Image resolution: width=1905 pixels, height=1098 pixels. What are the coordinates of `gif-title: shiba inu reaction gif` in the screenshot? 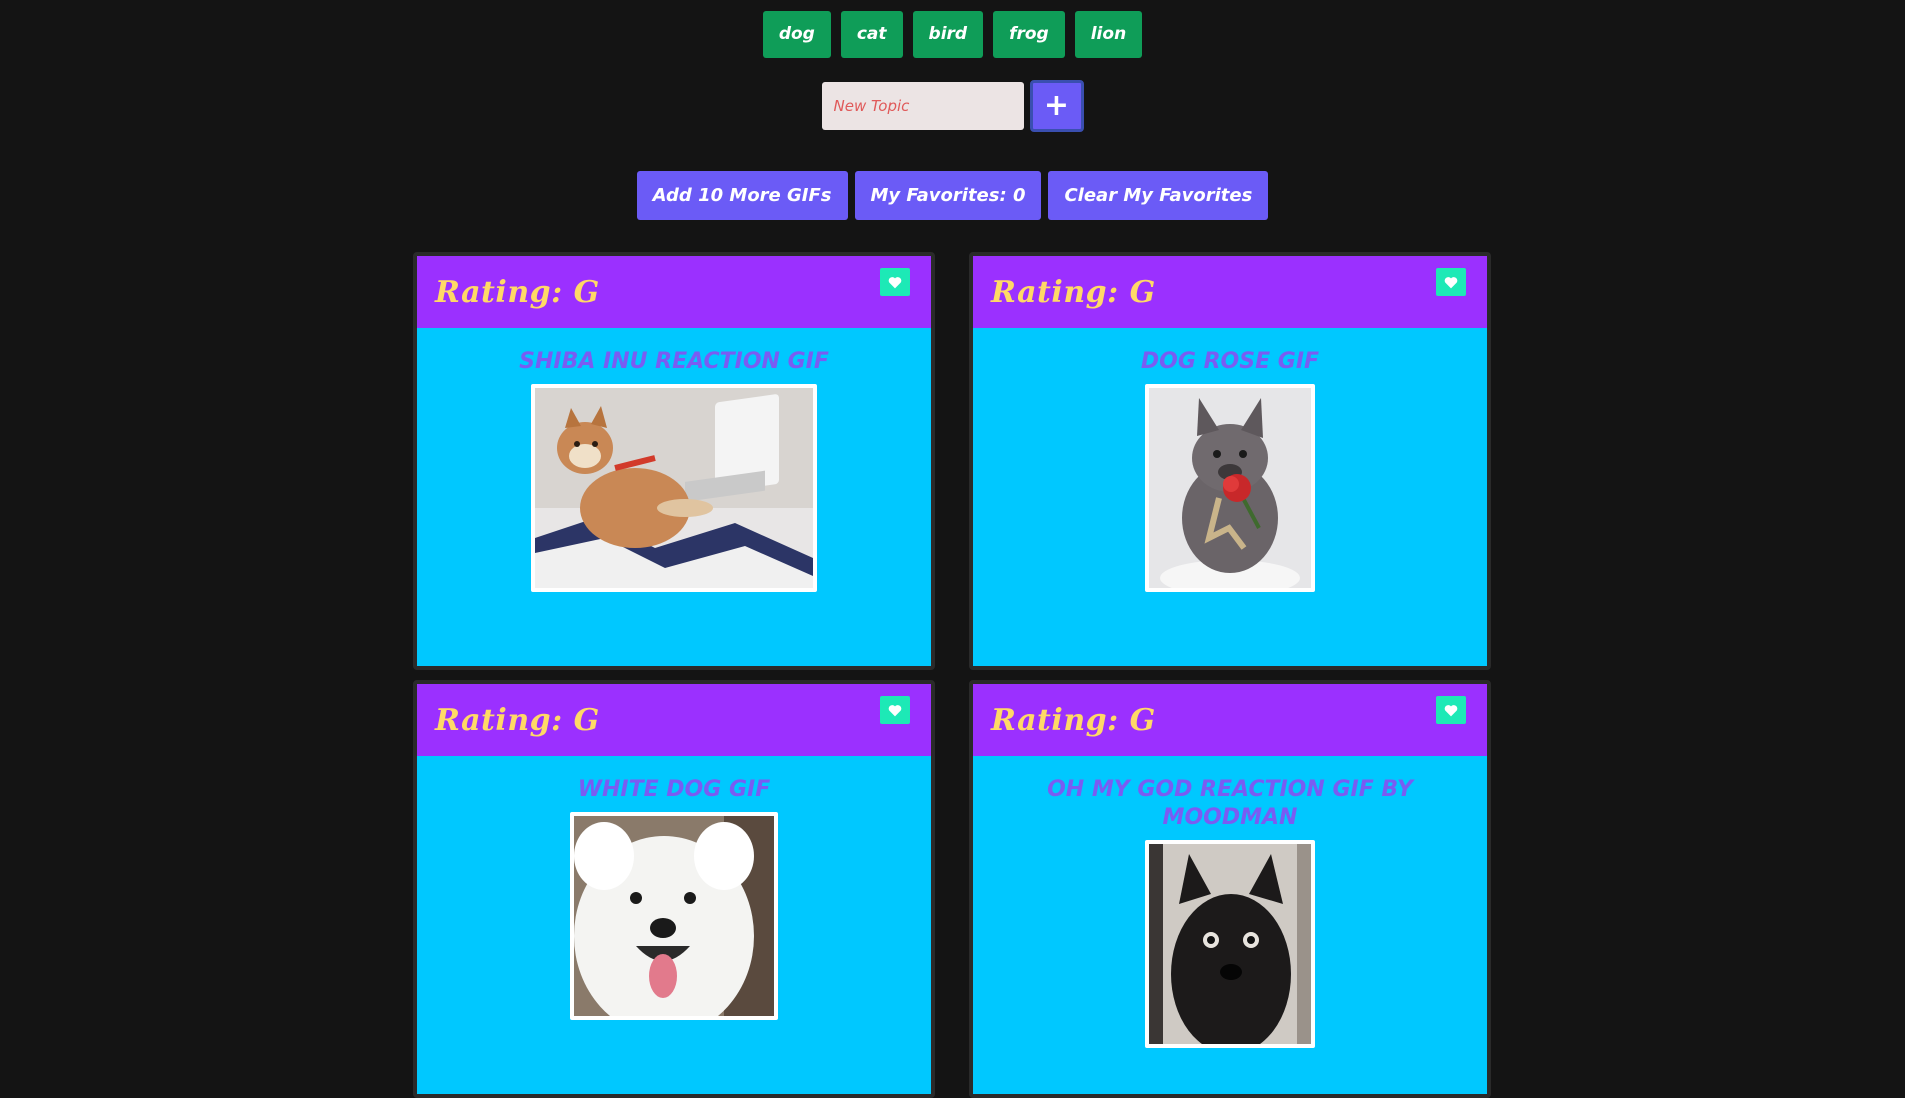 It's located at (674, 361).